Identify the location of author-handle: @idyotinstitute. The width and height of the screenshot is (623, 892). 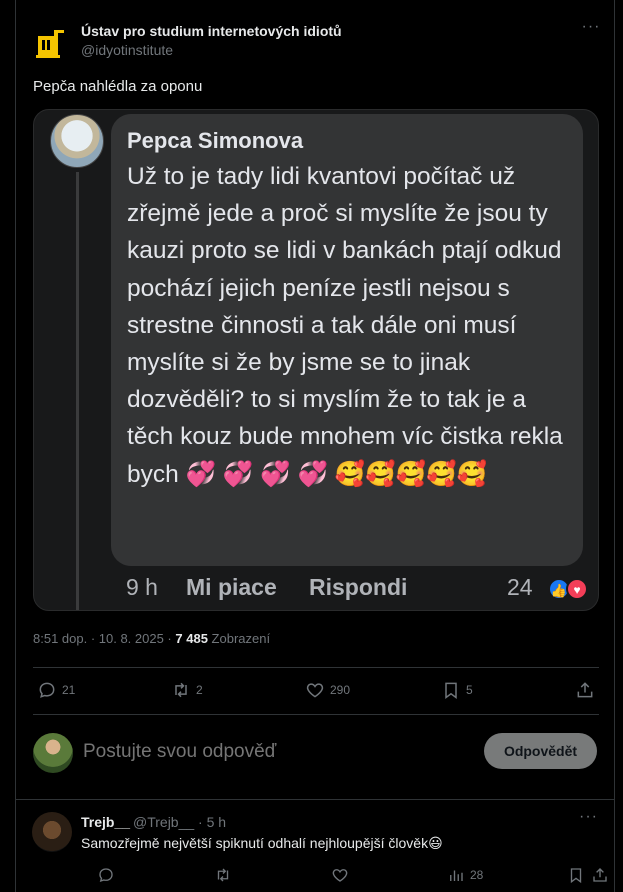
(127, 50).